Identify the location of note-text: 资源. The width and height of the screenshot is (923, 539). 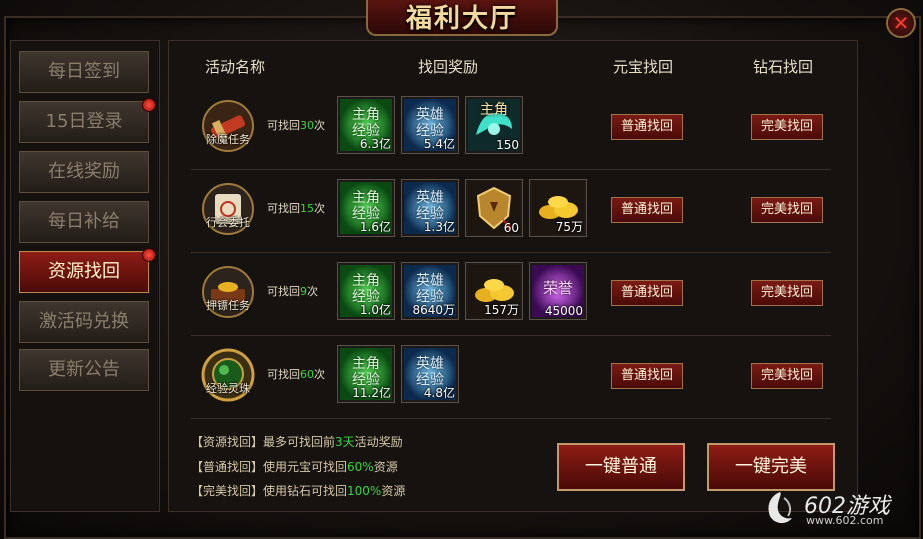
(385, 467).